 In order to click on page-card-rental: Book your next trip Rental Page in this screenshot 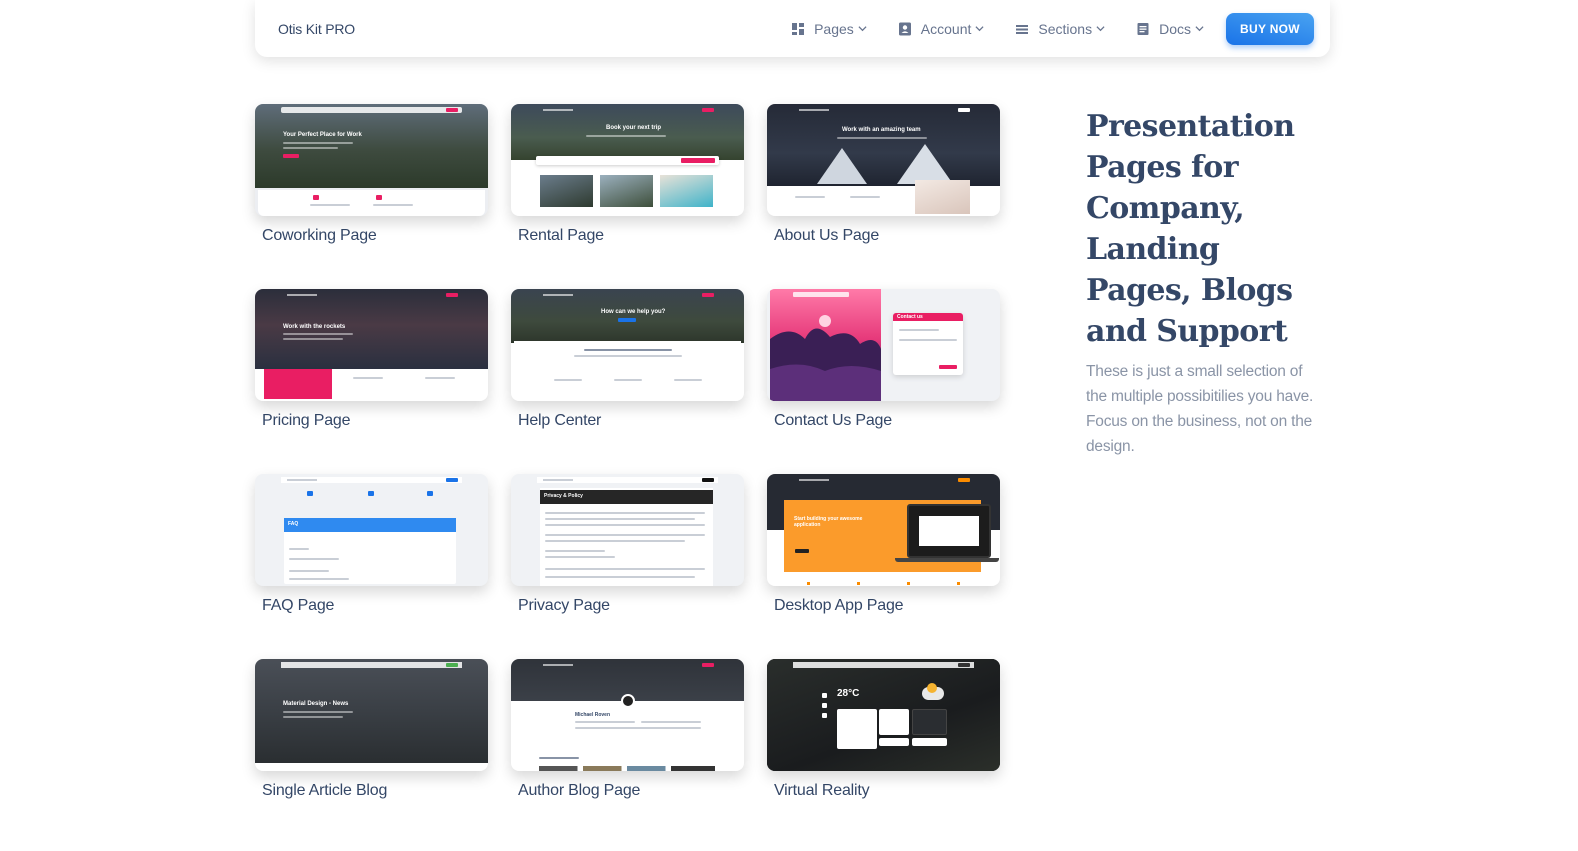, I will do `click(627, 174)`.